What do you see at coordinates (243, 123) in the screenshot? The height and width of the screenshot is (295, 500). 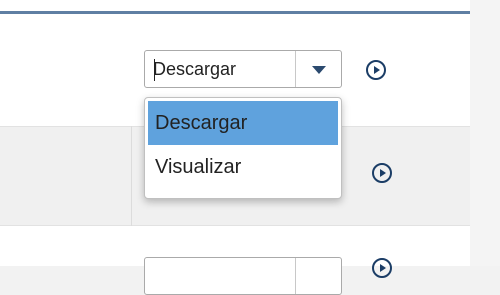 I see `option-descargar: Descargar` at bounding box center [243, 123].